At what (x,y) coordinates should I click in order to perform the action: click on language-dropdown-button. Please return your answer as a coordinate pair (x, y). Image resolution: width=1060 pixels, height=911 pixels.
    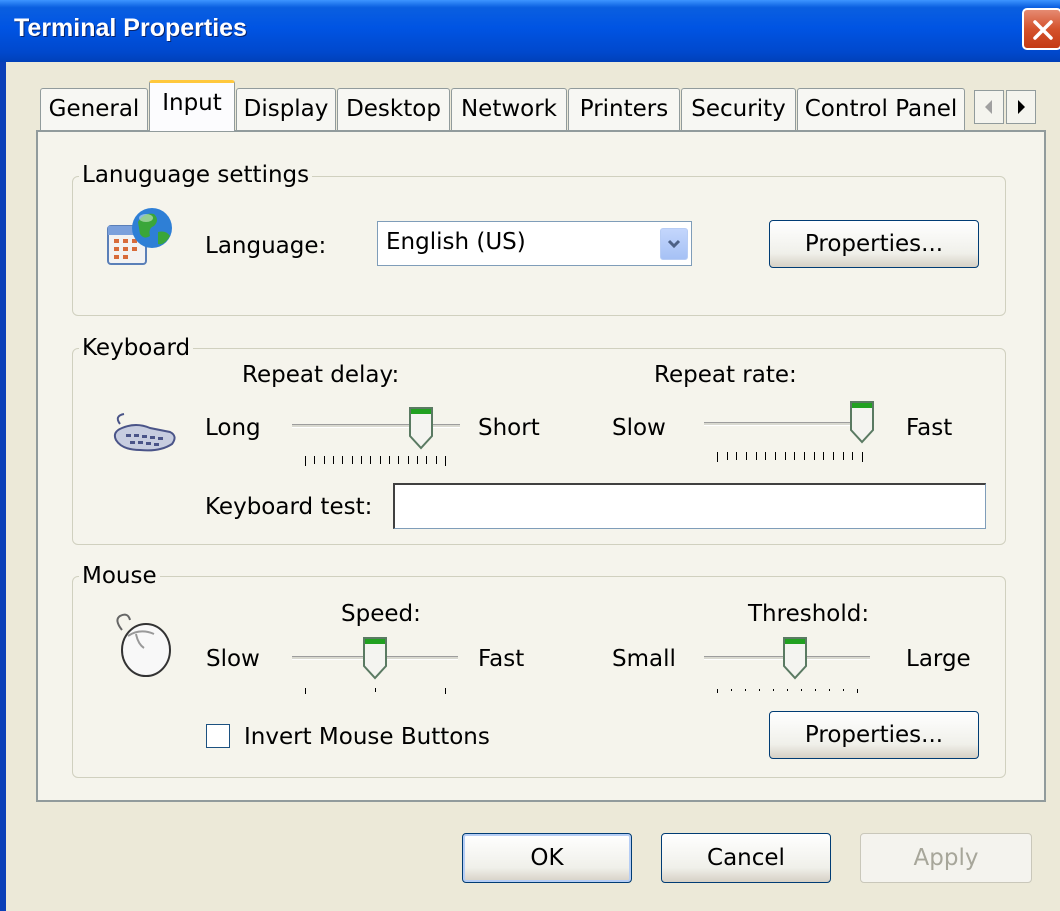
    Looking at the image, I should click on (674, 244).